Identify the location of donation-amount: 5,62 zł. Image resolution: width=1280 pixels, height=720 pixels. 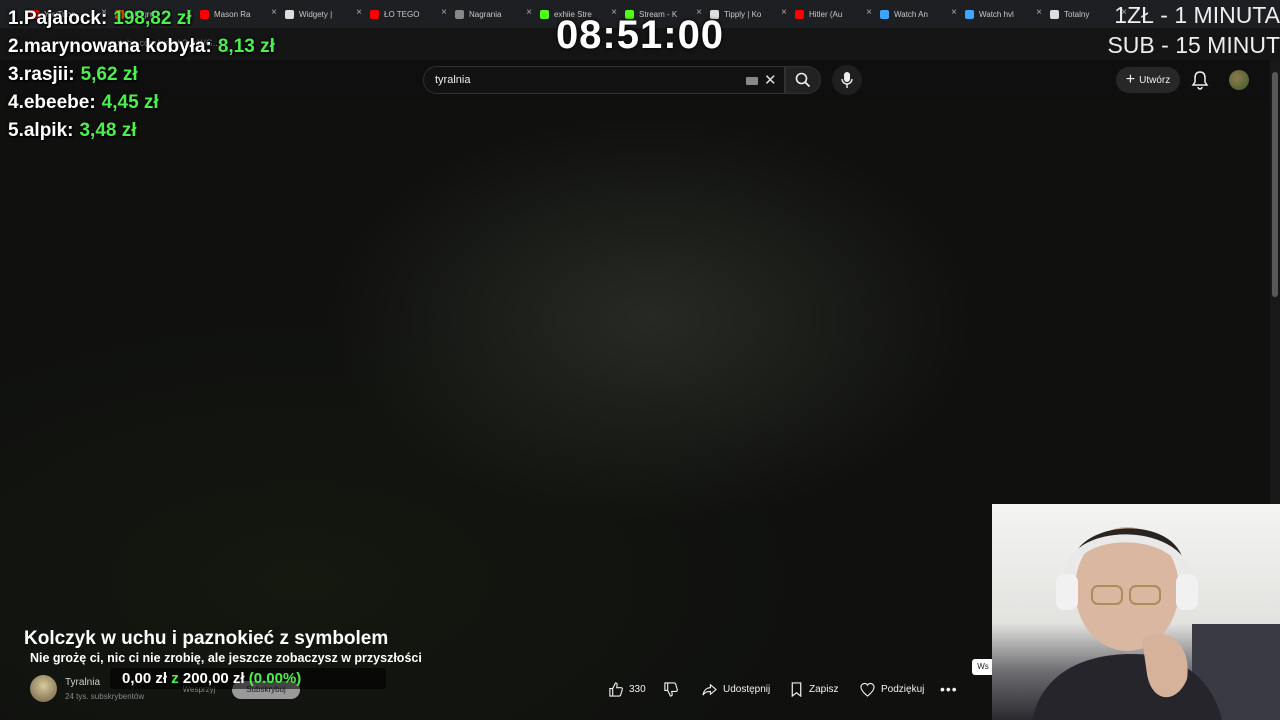
(109, 74).